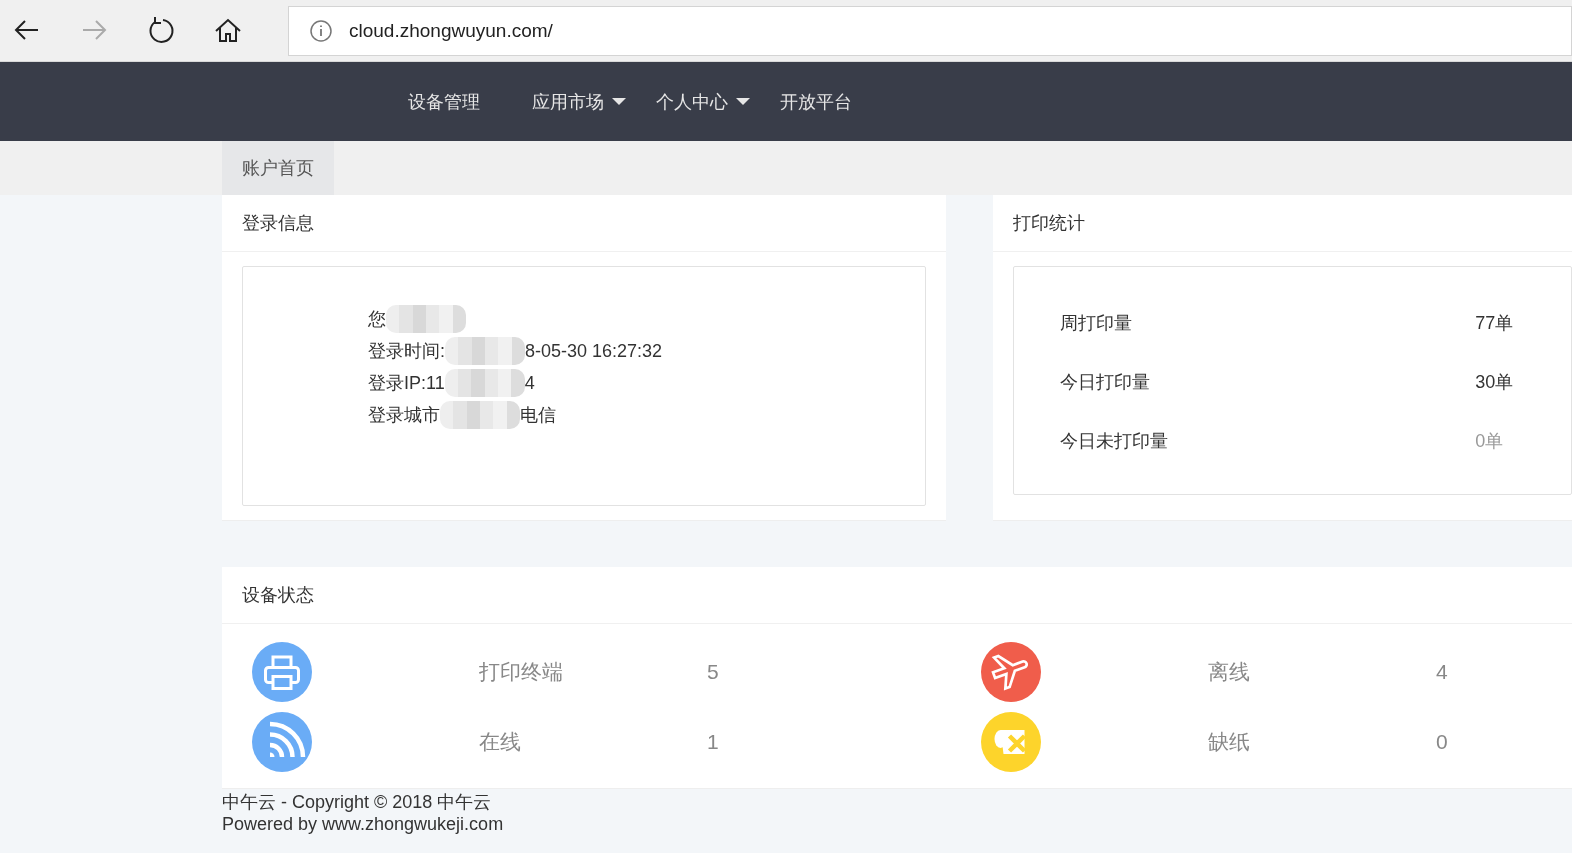 The height and width of the screenshot is (853, 1572). What do you see at coordinates (1229, 742) in the screenshot?
I see `status-label: 缺纸` at bounding box center [1229, 742].